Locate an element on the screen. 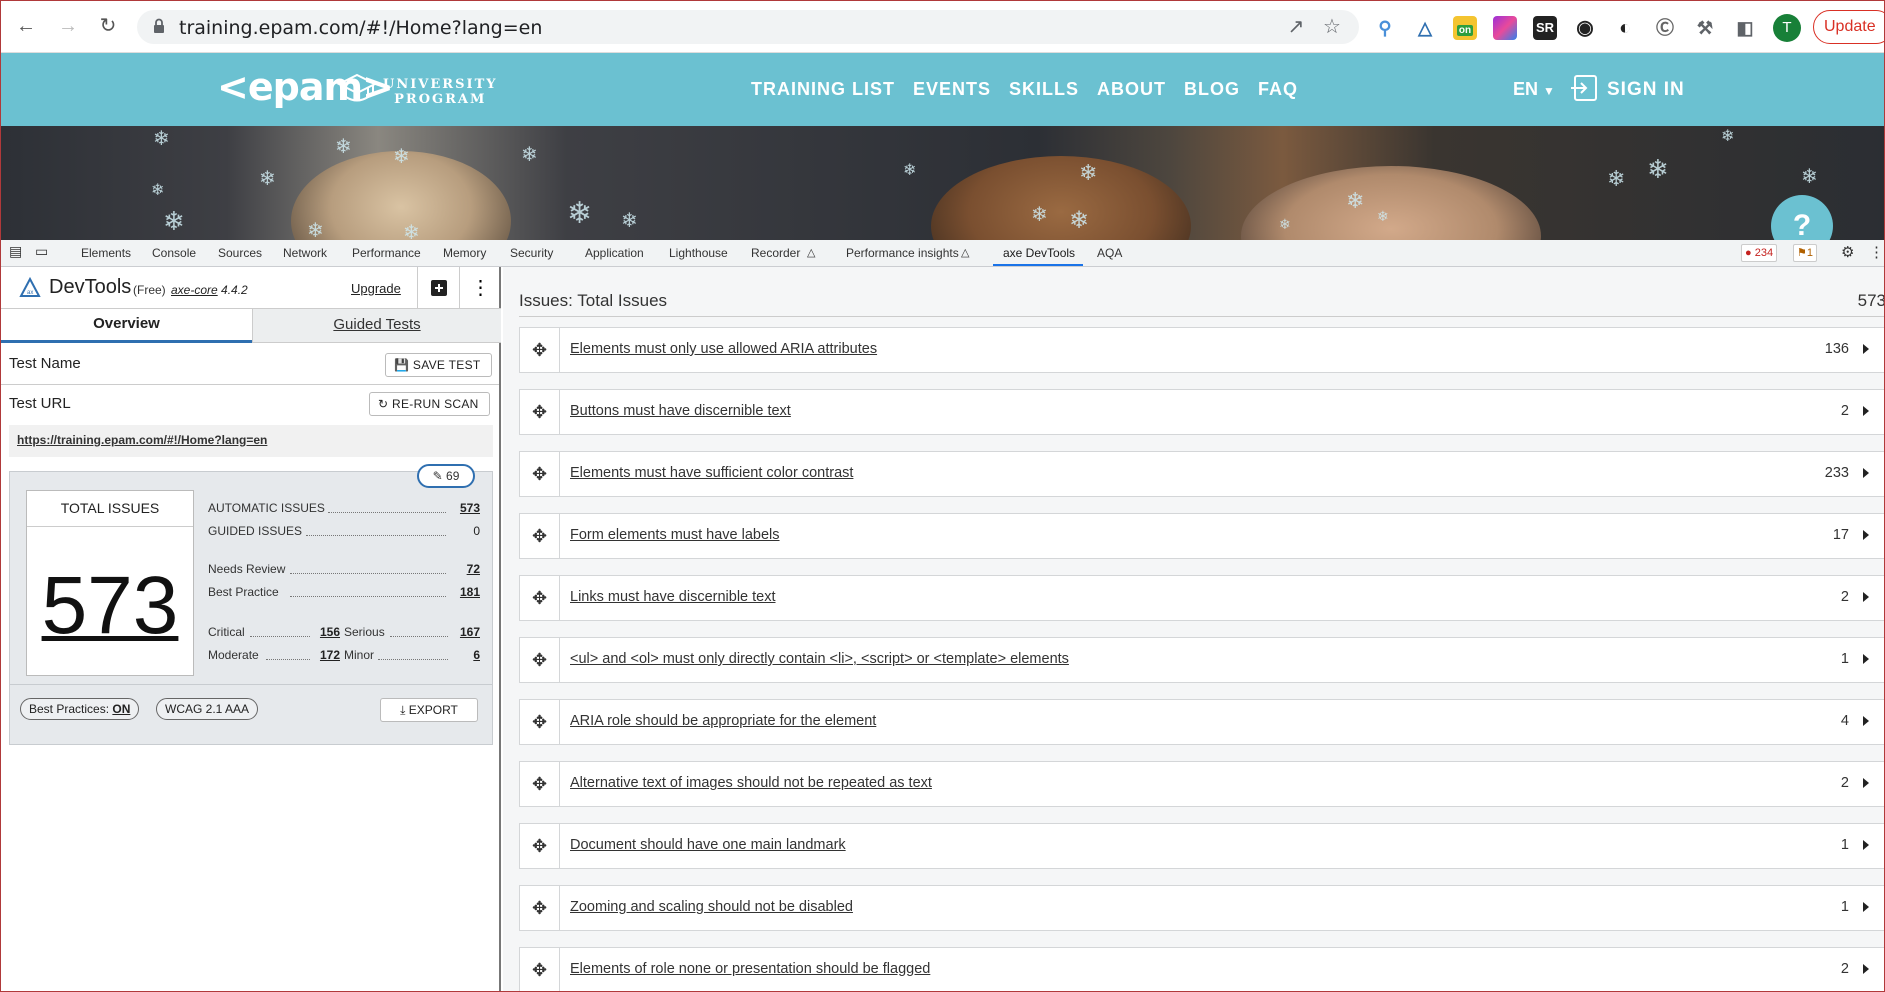 The width and height of the screenshot is (1885, 992). nav-training-list: TRAINING LIST is located at coordinates (823, 89).